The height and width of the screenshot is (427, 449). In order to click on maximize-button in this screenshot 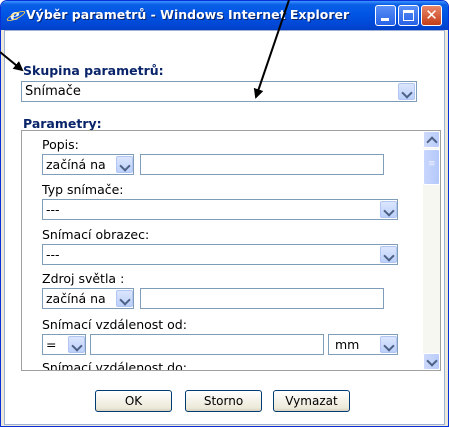, I will do `click(408, 15)`.